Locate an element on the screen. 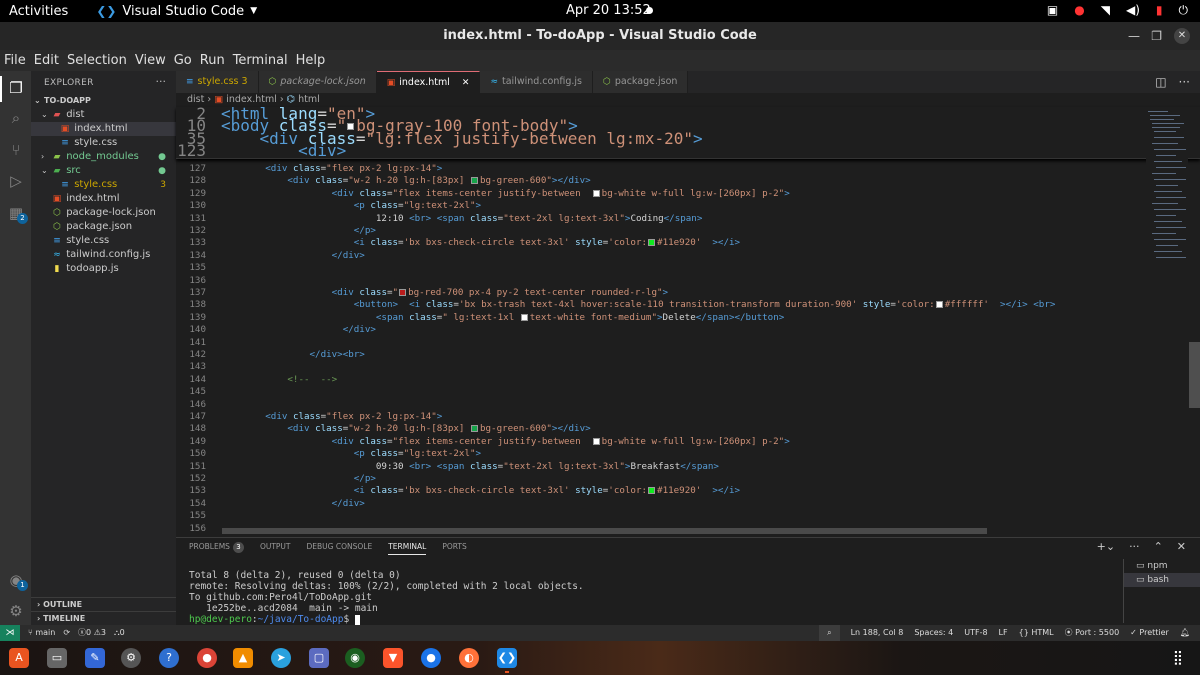  close-panel-icon: ✕ is located at coordinates (1181, 546).